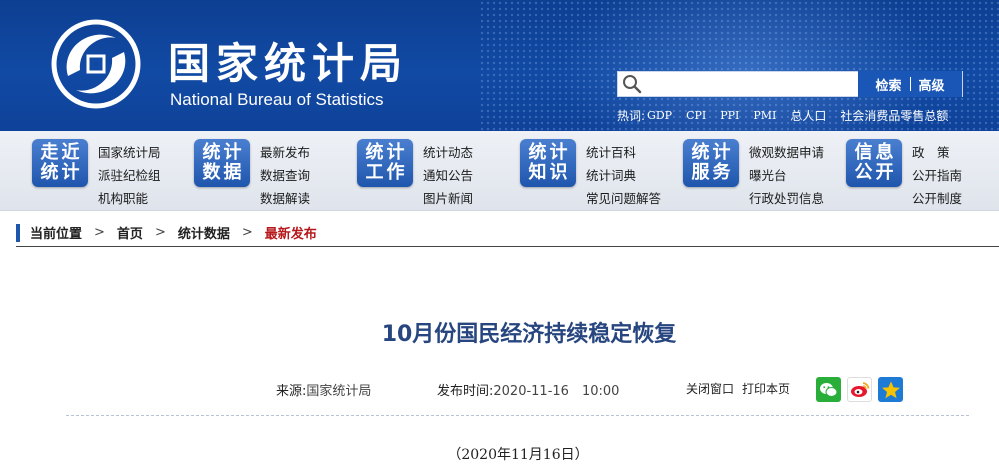 This screenshot has height=471, width=999. I want to click on qzone-star-icon, so click(890, 389).